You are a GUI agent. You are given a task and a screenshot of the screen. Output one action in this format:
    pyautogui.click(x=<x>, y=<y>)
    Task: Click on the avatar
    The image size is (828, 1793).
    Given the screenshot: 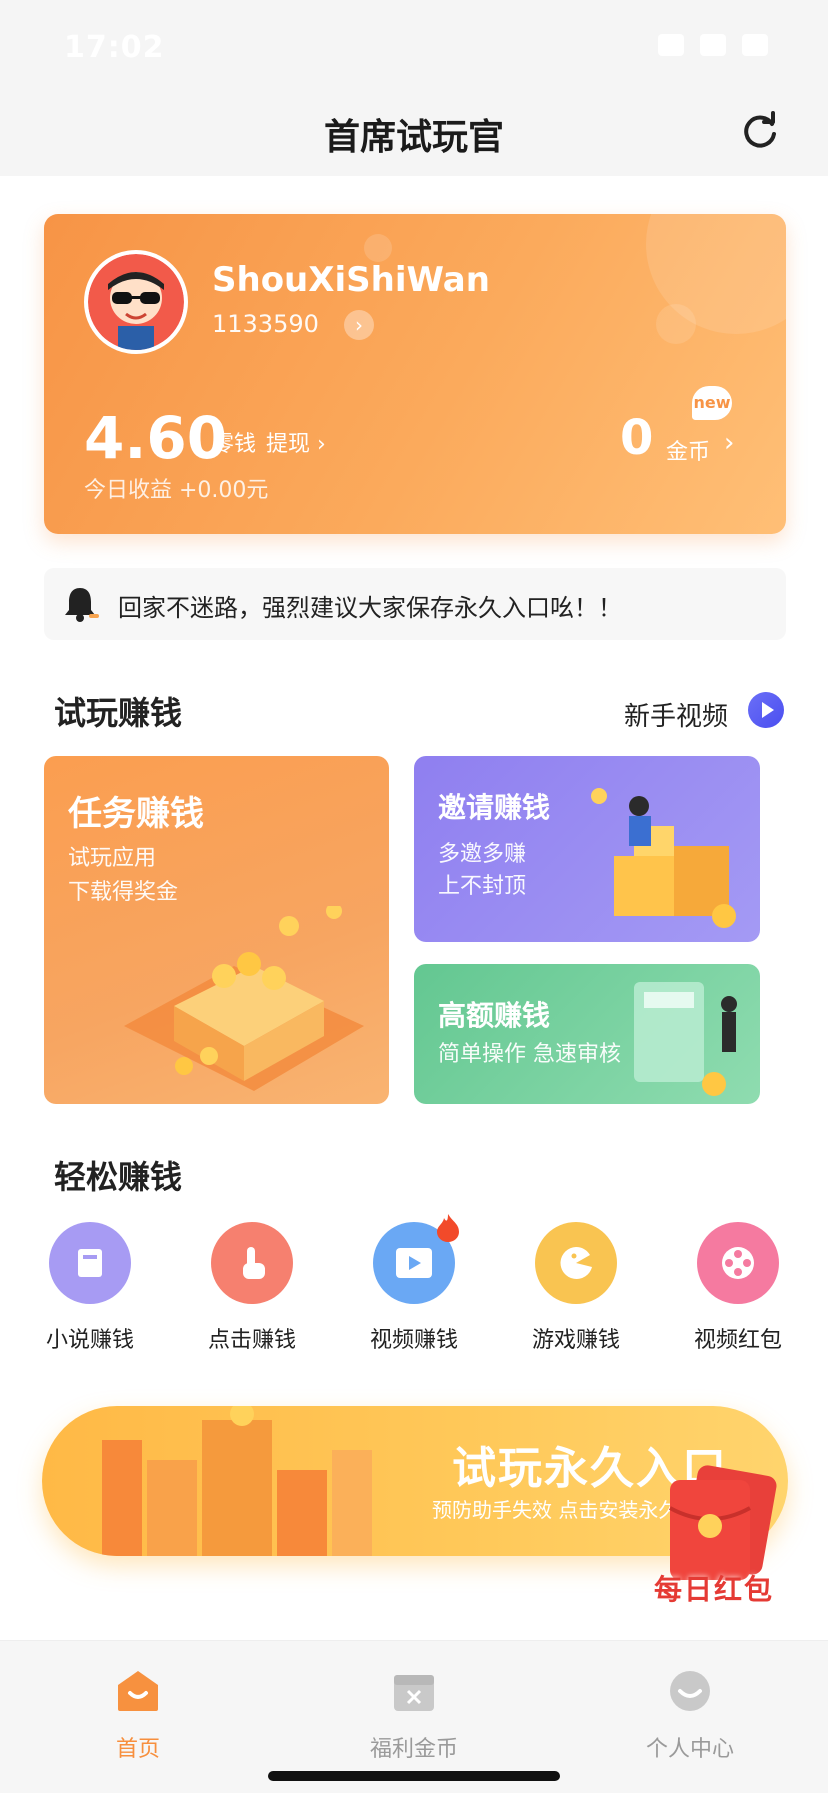 What is the action you would take?
    pyautogui.click(x=136, y=302)
    